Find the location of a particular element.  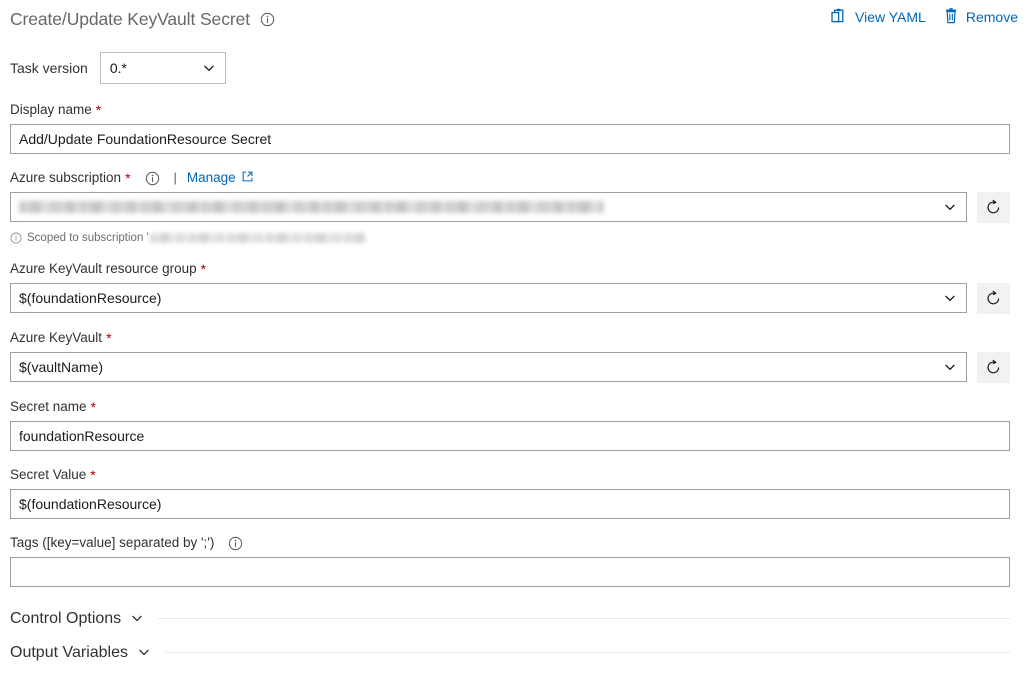

display-name-label-text: Display name is located at coordinates (51, 109).